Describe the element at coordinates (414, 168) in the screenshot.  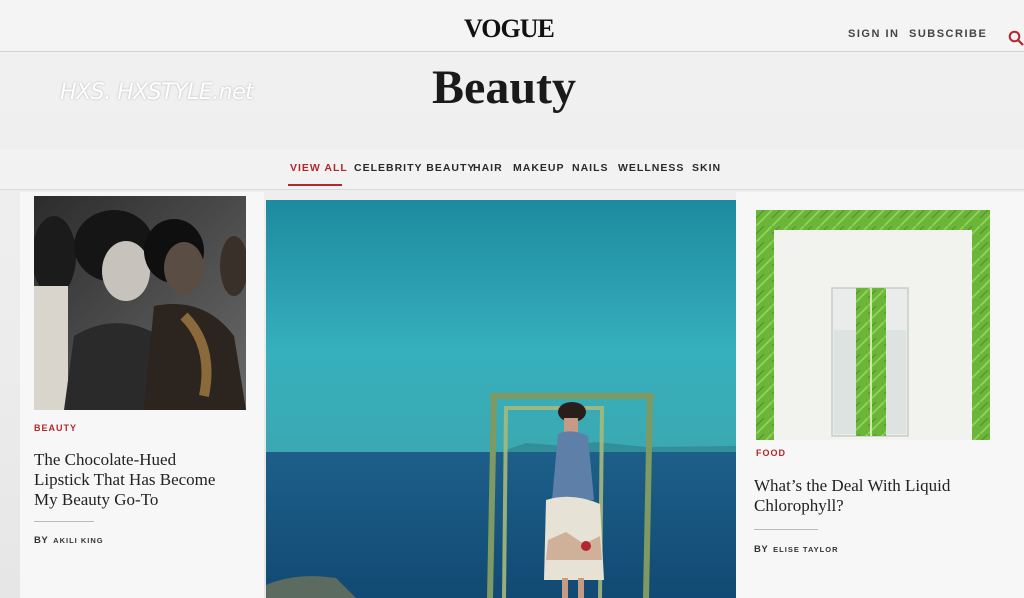
I see `nav-tab-celebrity-beauty: CELEBRITY BEAUTY` at that location.